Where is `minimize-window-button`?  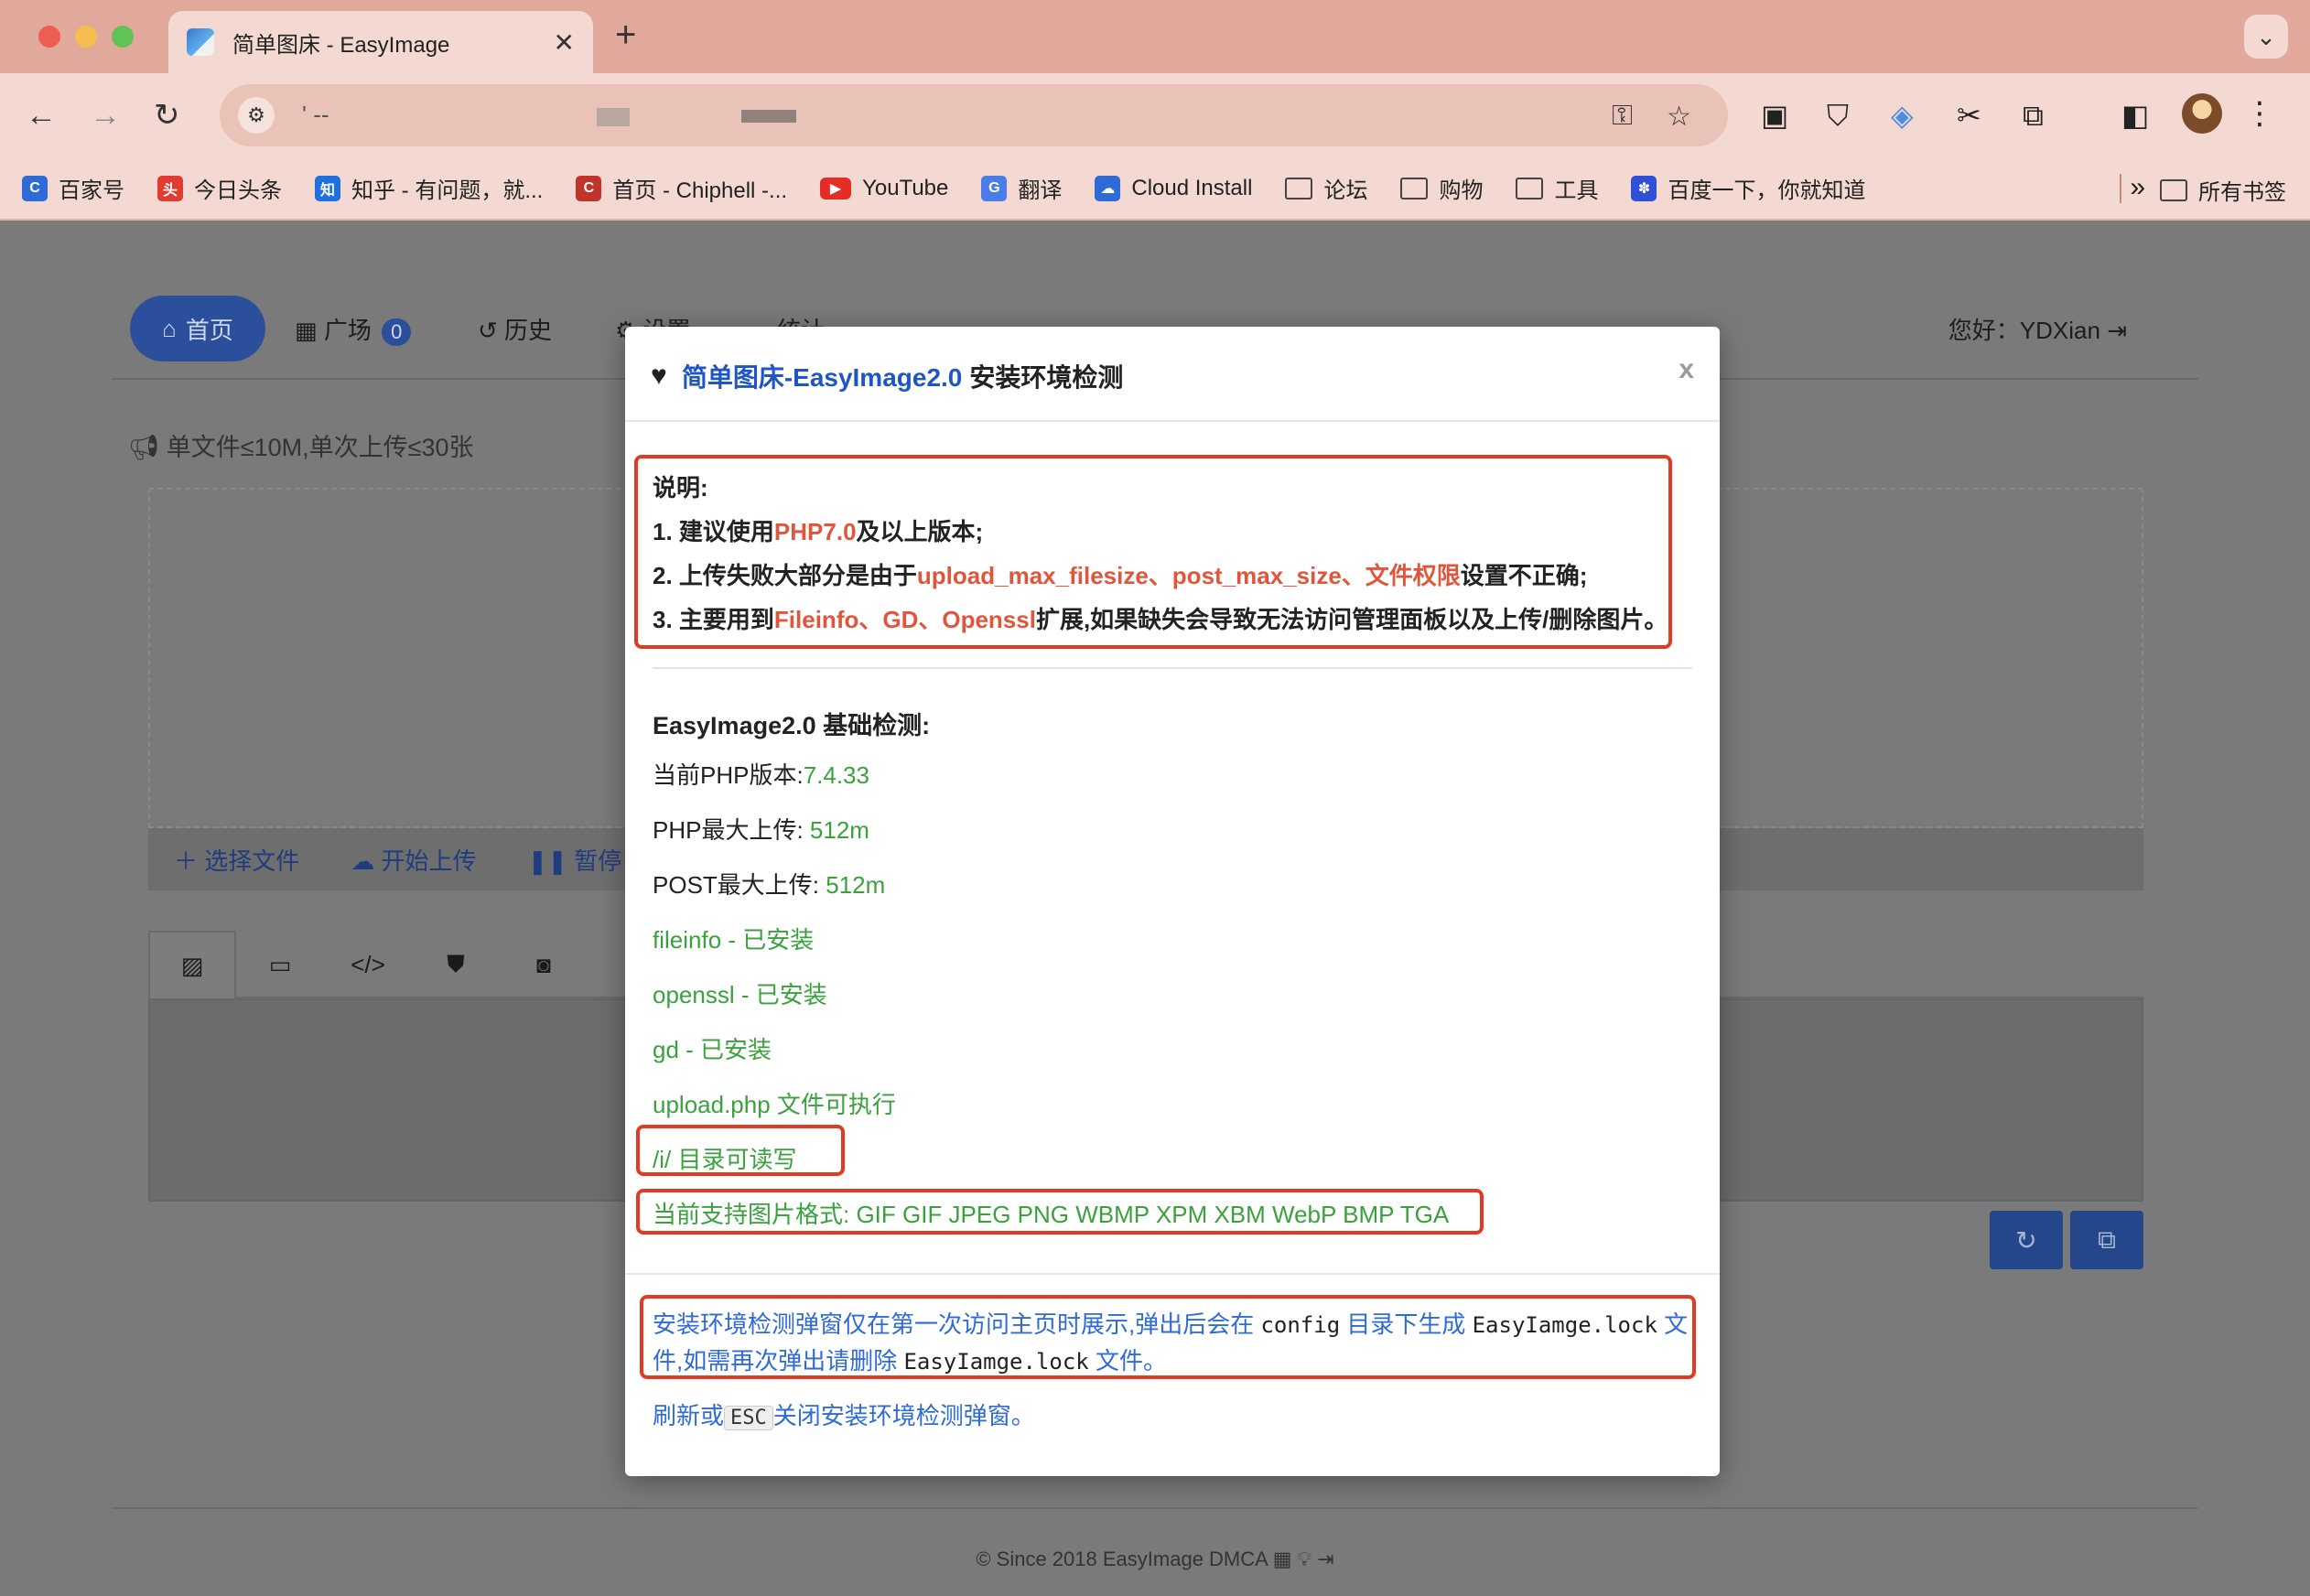
minimize-window-button is located at coordinates (86, 37).